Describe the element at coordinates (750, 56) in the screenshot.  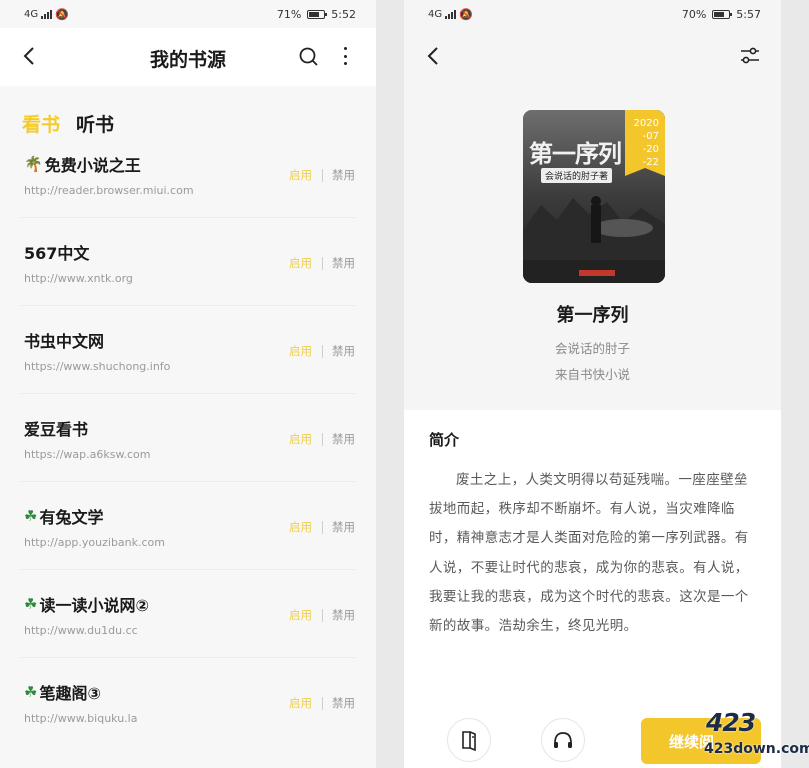
I see `settings-sliders-icon` at that location.